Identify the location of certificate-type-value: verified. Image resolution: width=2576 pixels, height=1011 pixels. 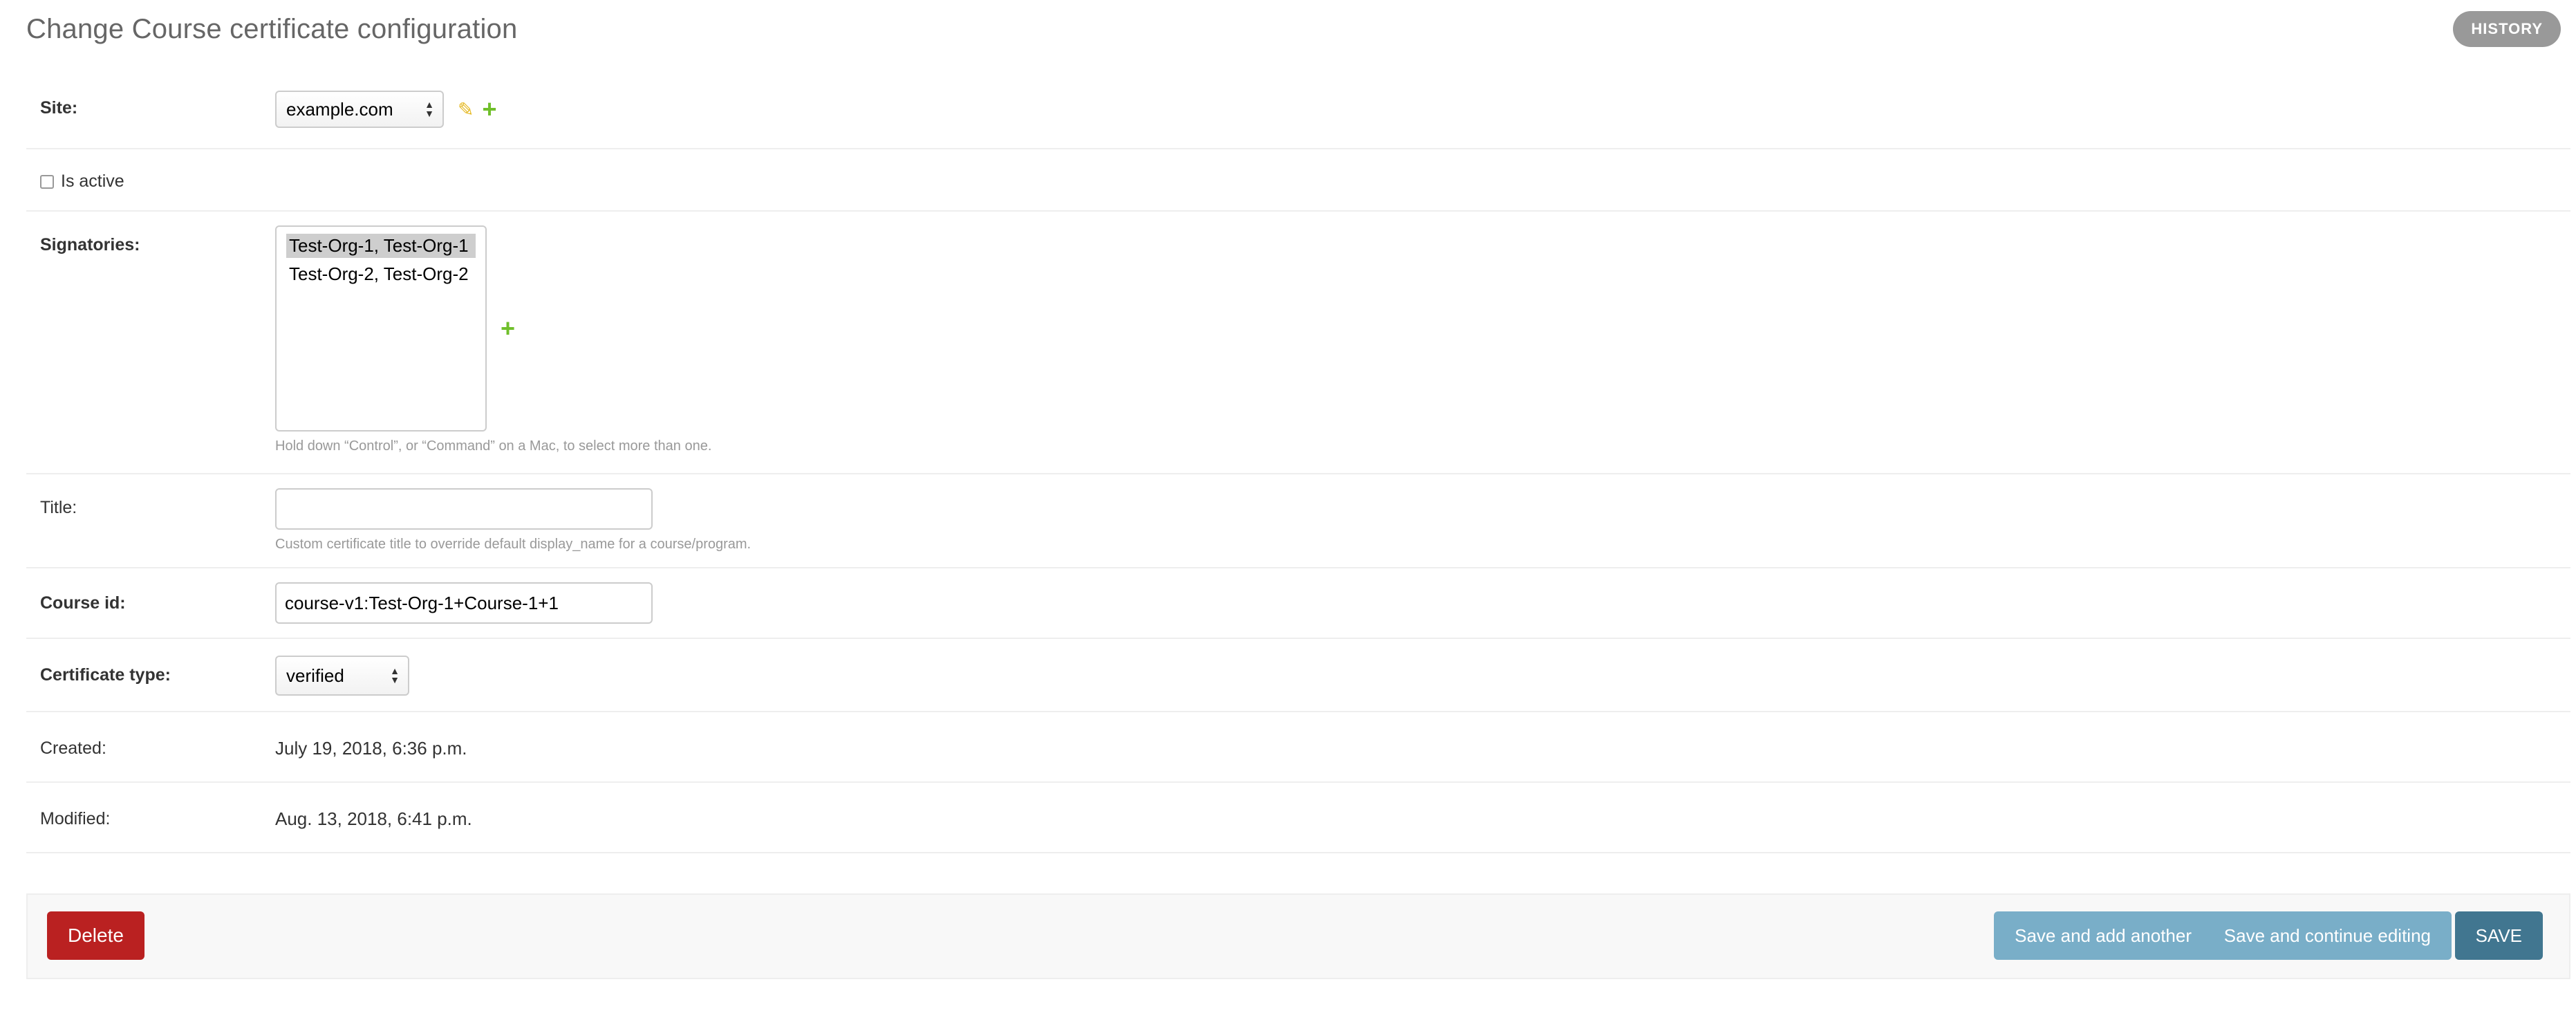
(315, 676).